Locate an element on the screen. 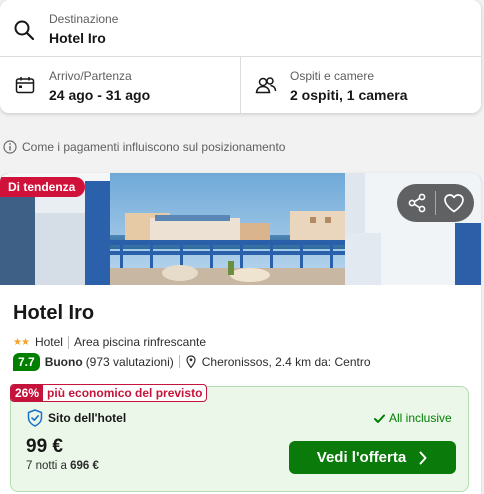  search-icon is located at coordinates (24, 30).